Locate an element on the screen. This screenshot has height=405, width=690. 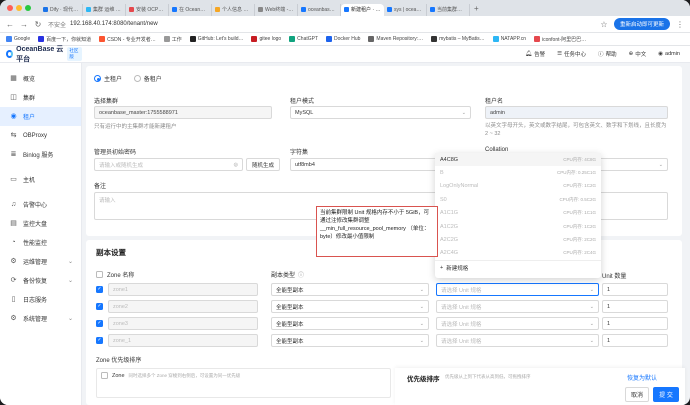
replica-type-header: 副本类型 ⓘ is located at coordinates (287, 274).